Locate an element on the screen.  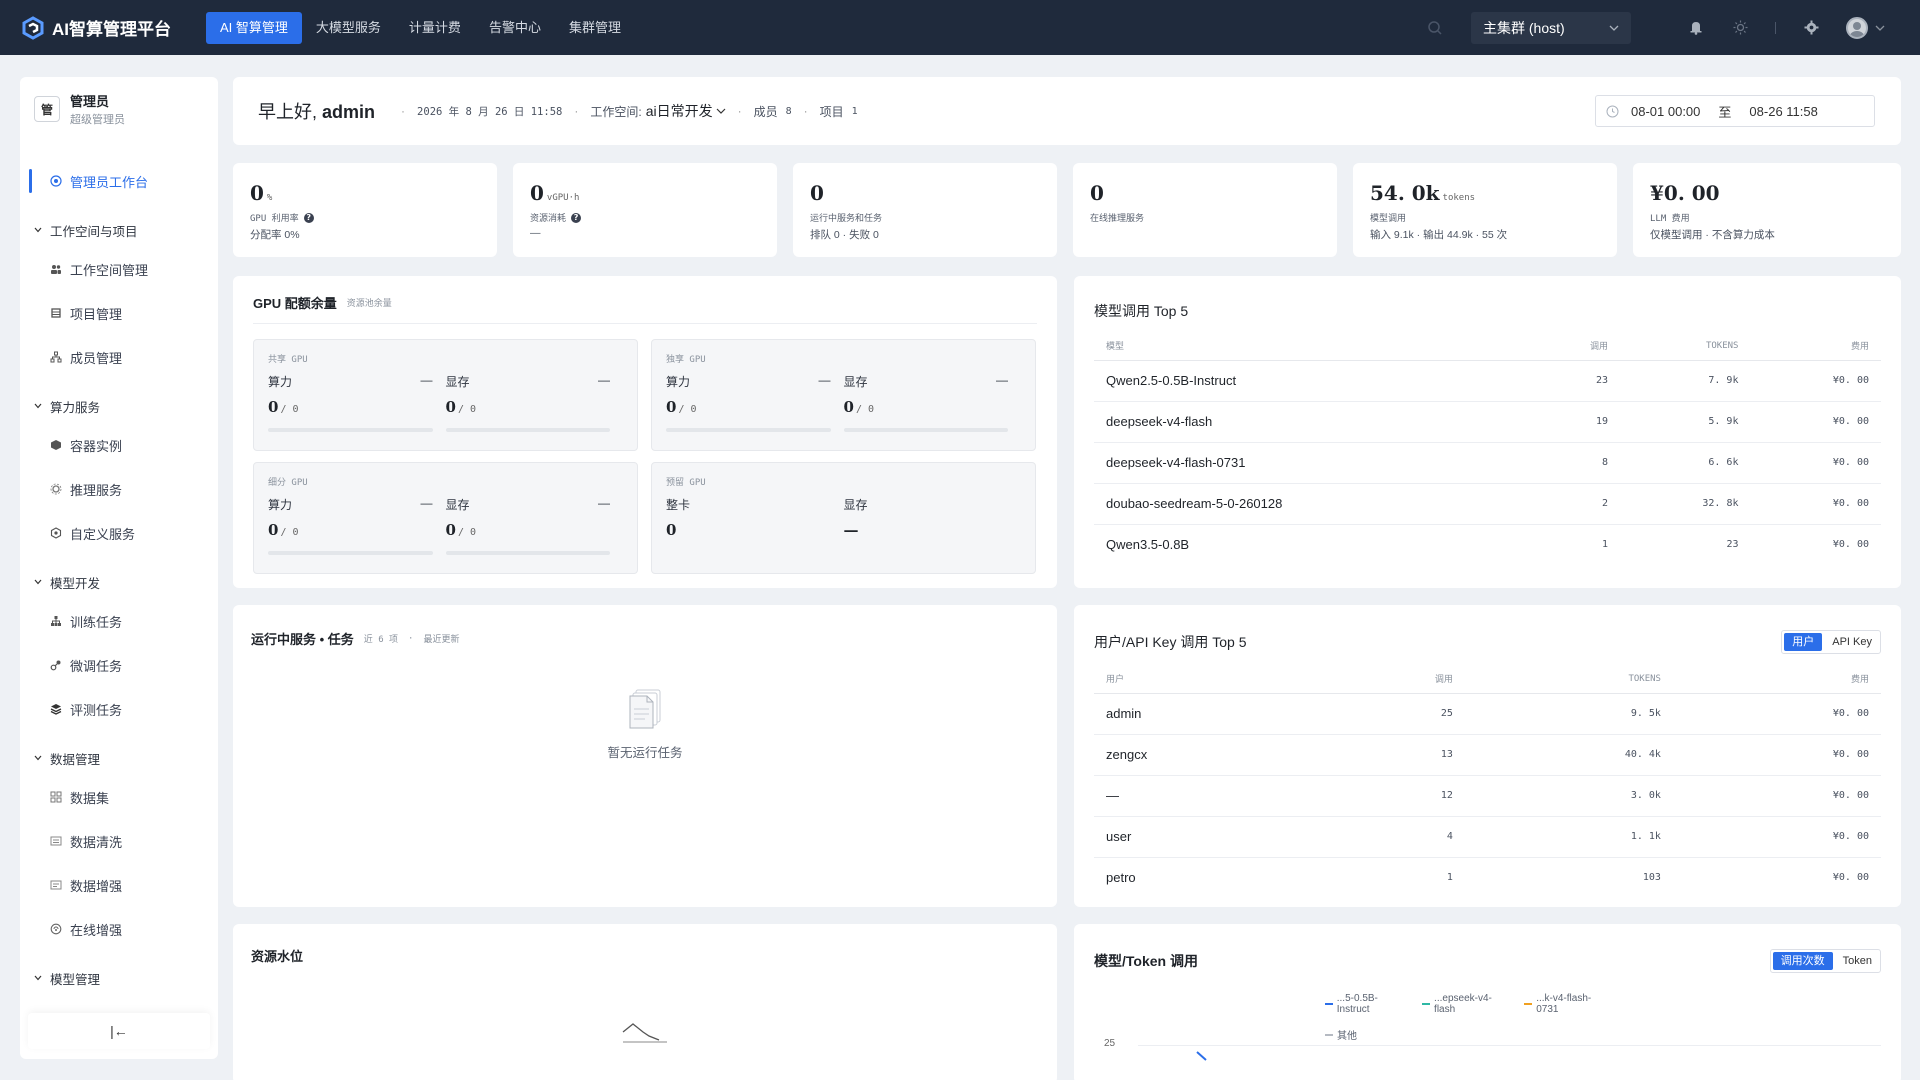
sidebar-group-compute: 算力服务 is located at coordinates (119, 406).